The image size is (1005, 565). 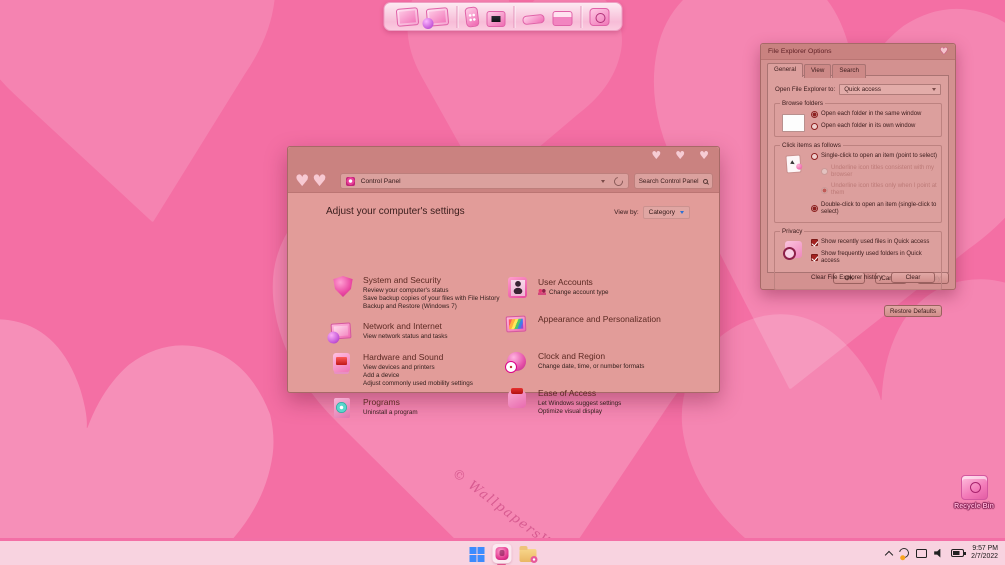 I want to click on open-explorer-dropdown: Quick access, so click(x=890, y=89).